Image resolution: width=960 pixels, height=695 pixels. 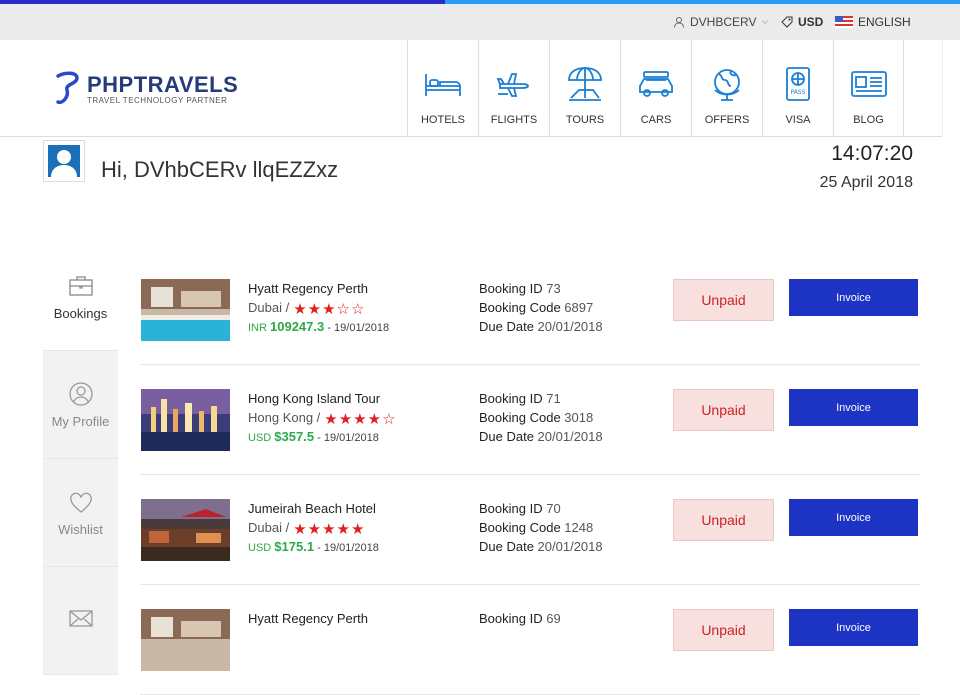 What do you see at coordinates (811, 22) in the screenshot?
I see `currency-label: USD` at bounding box center [811, 22].